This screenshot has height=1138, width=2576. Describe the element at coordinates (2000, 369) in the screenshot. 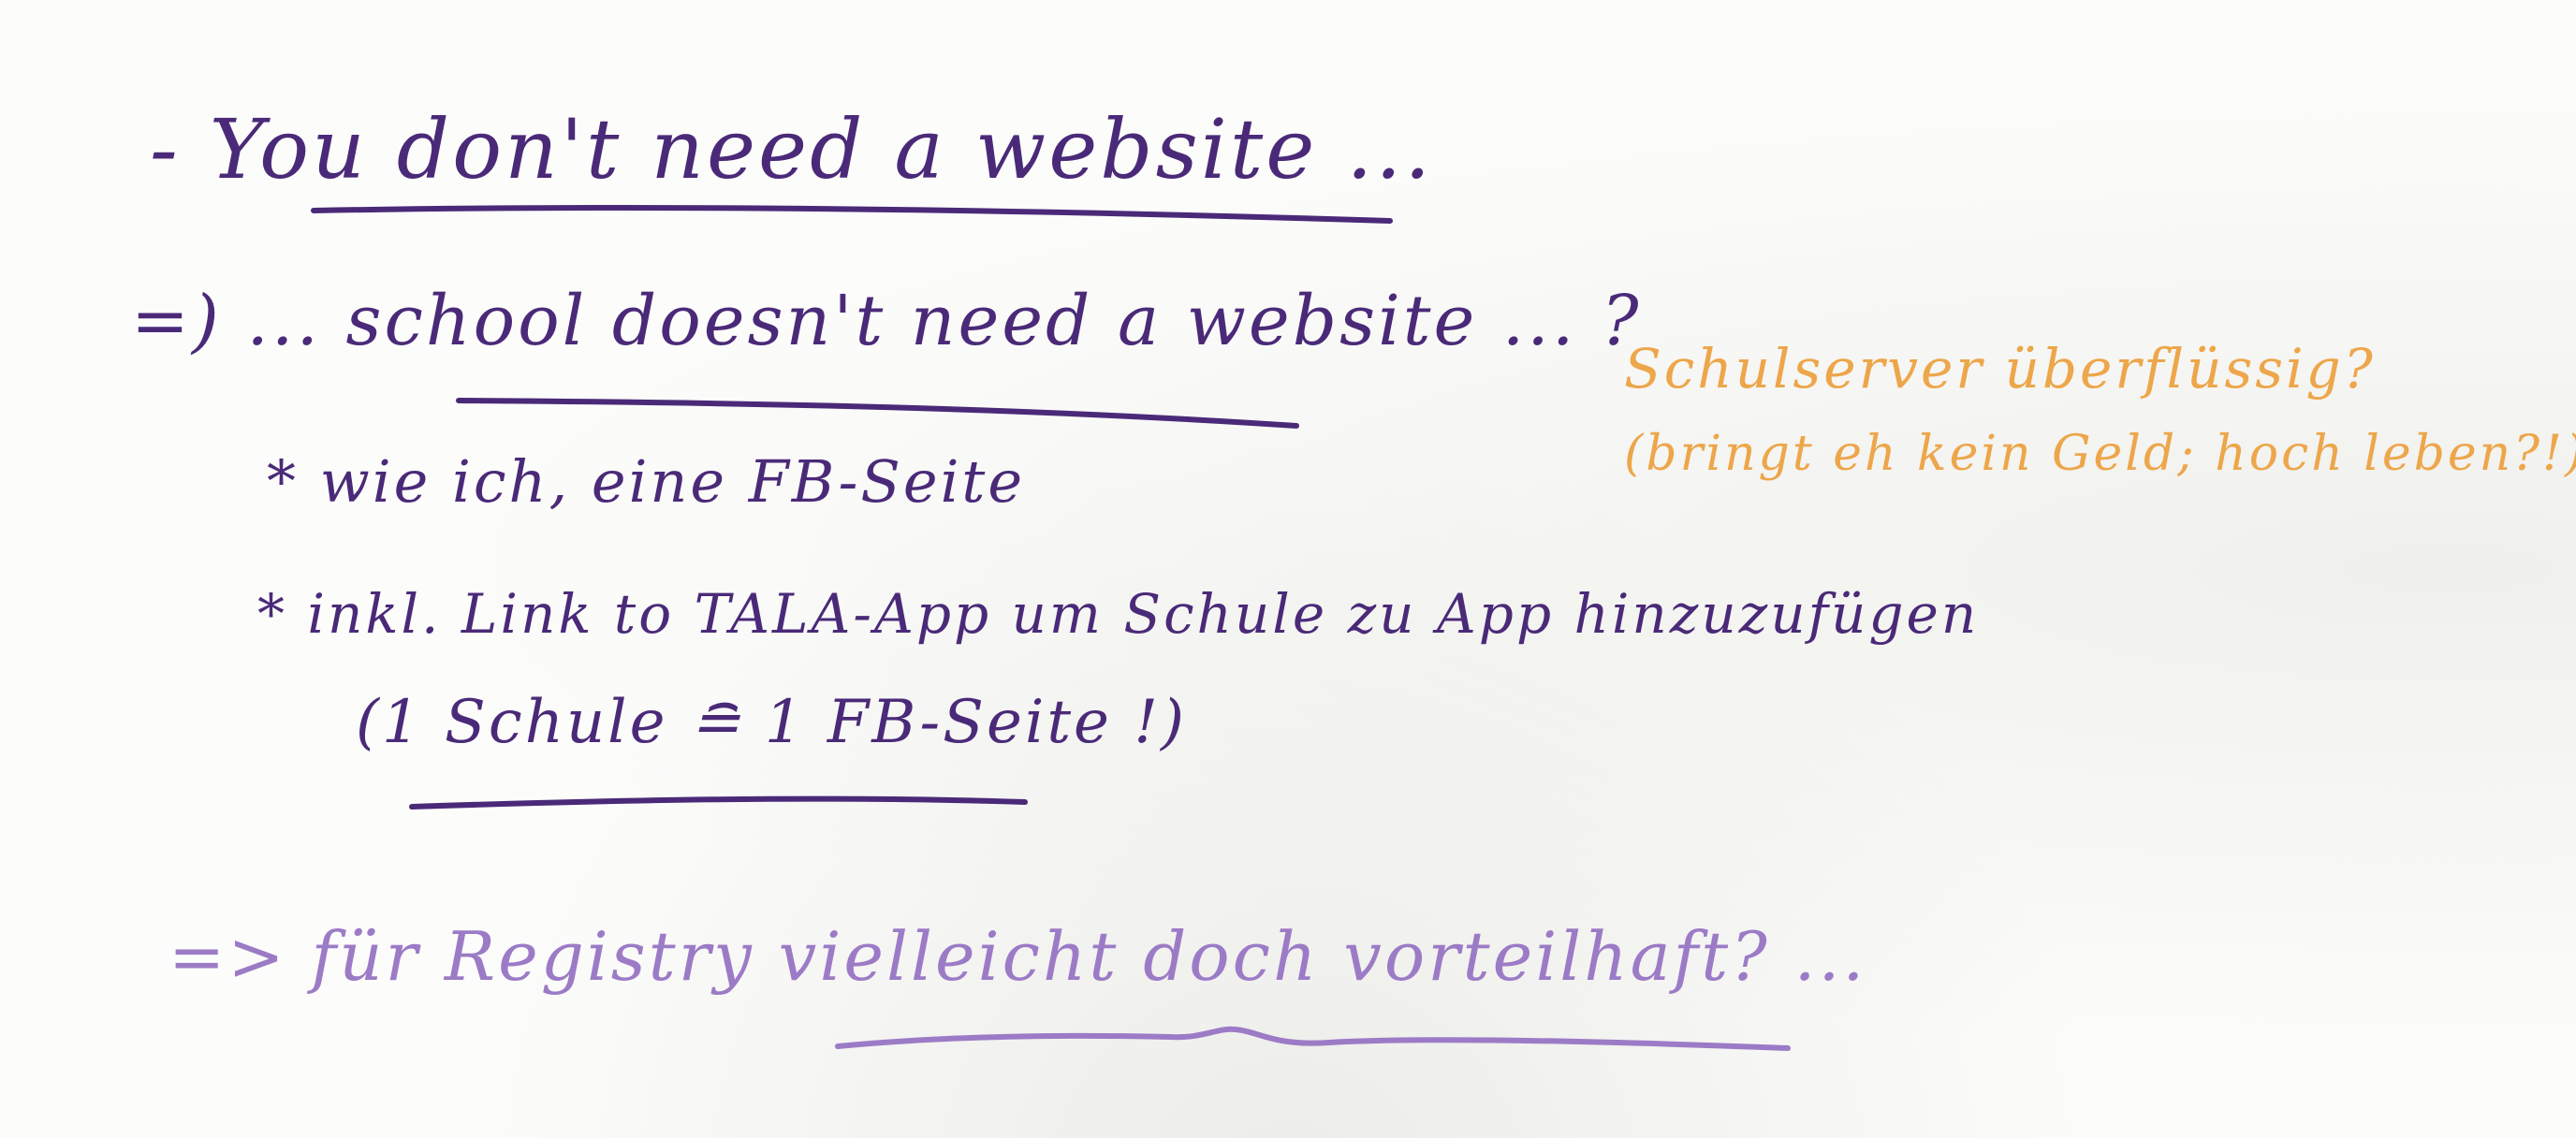

I see `side-note-line-1: Schulserver überflüssig?` at that location.